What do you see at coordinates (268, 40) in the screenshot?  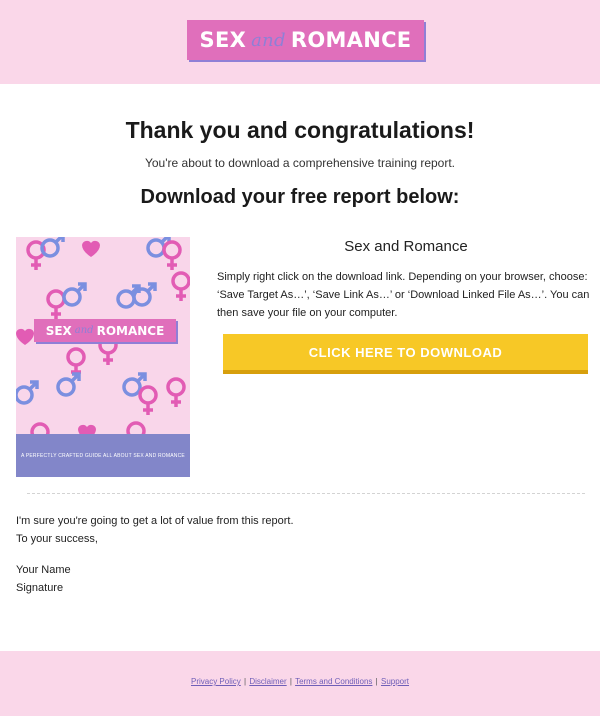 I see `logo-word-and: and` at bounding box center [268, 40].